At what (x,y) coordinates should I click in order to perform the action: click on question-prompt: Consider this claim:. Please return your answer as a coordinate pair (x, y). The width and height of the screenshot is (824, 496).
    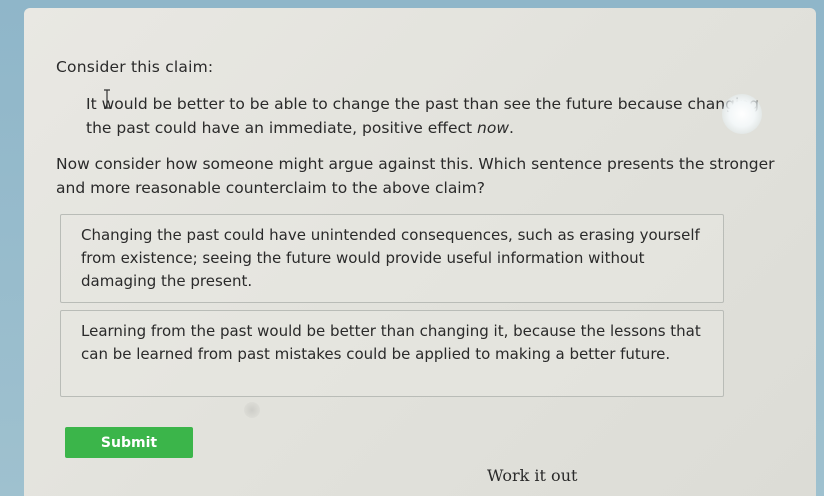
    Looking at the image, I should click on (135, 67).